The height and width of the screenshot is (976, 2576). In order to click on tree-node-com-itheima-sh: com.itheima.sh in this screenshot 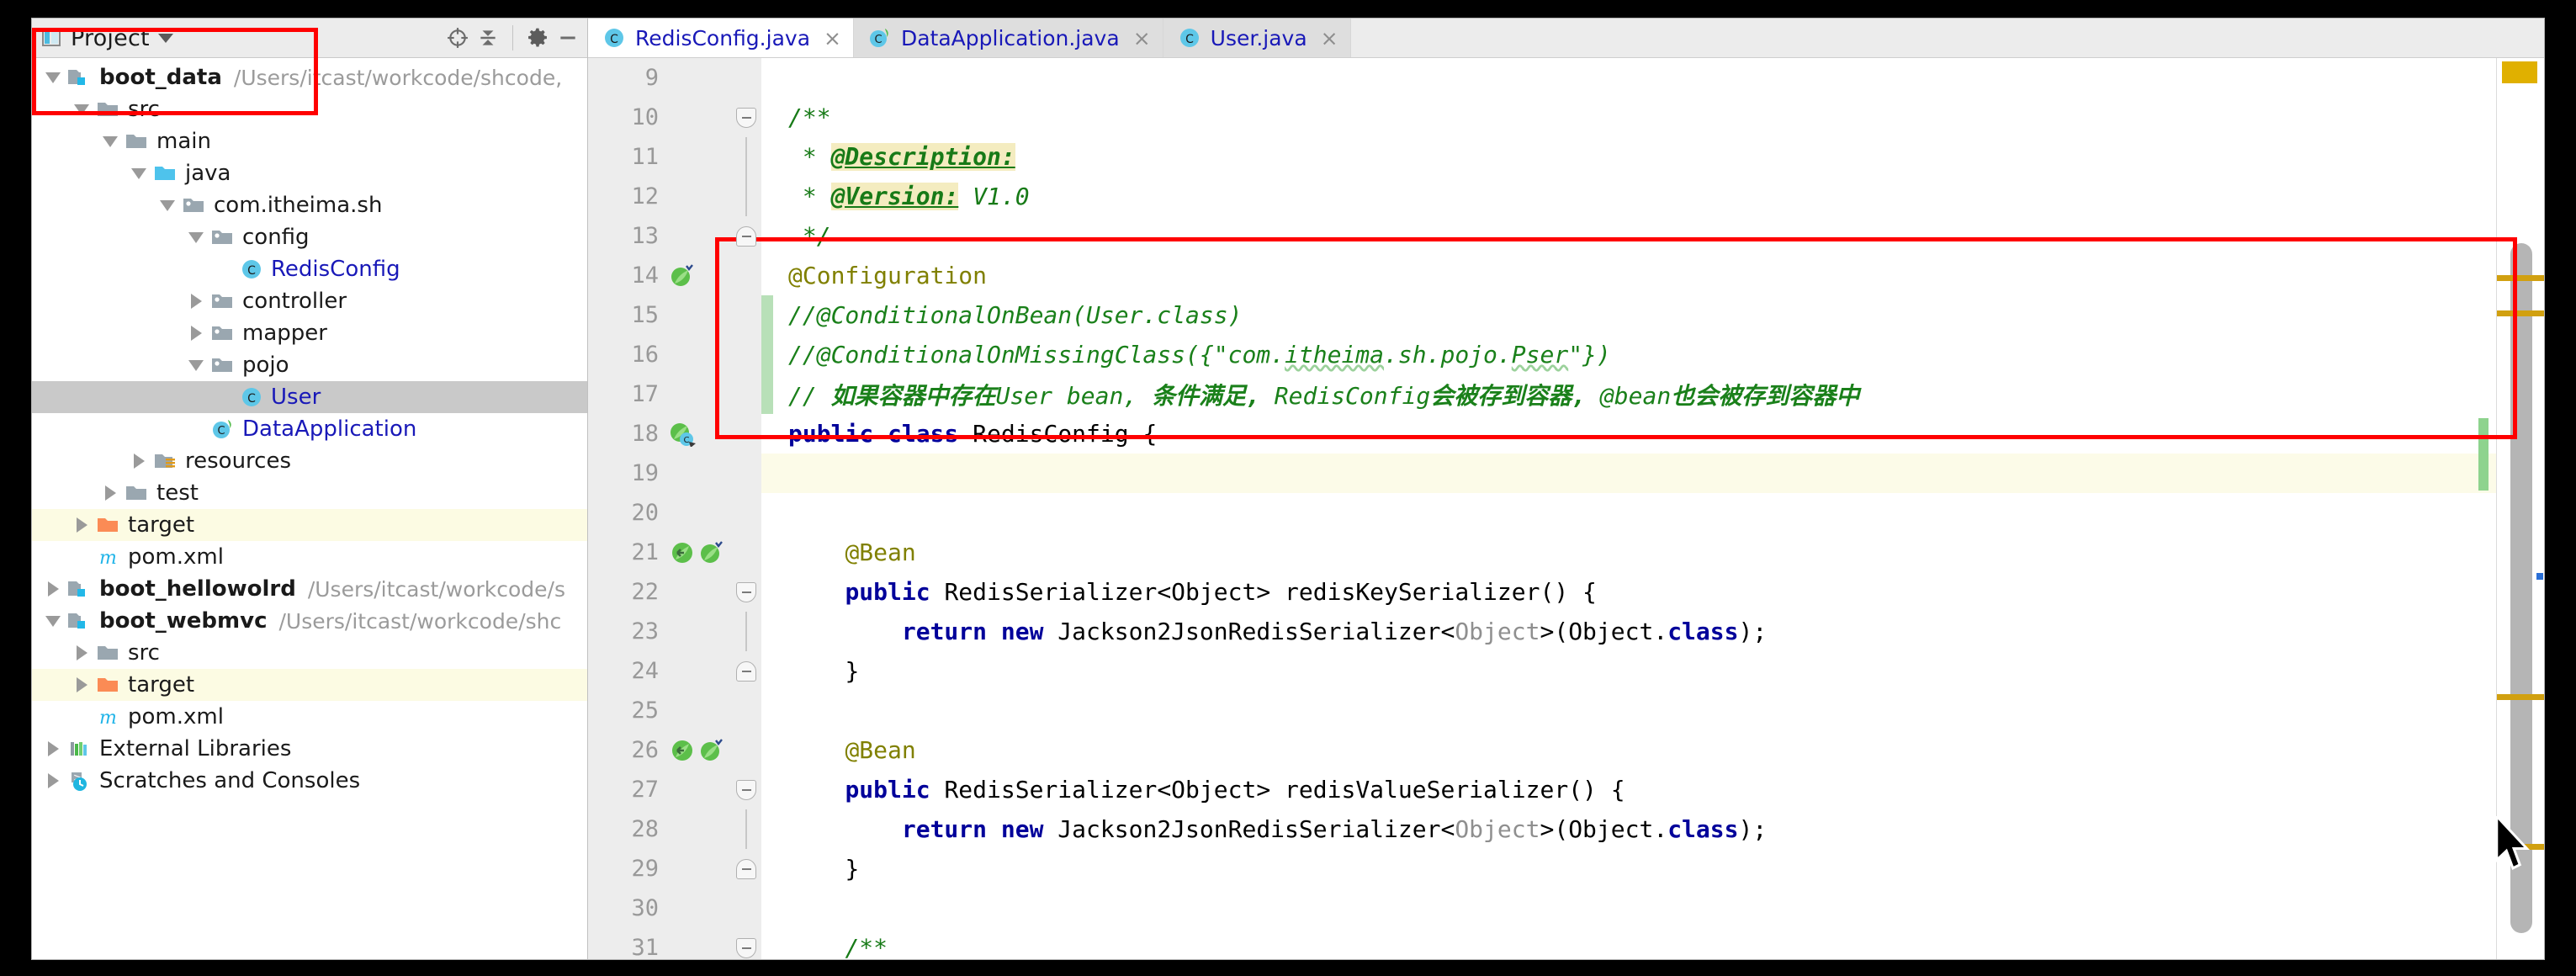, I will do `click(309, 205)`.